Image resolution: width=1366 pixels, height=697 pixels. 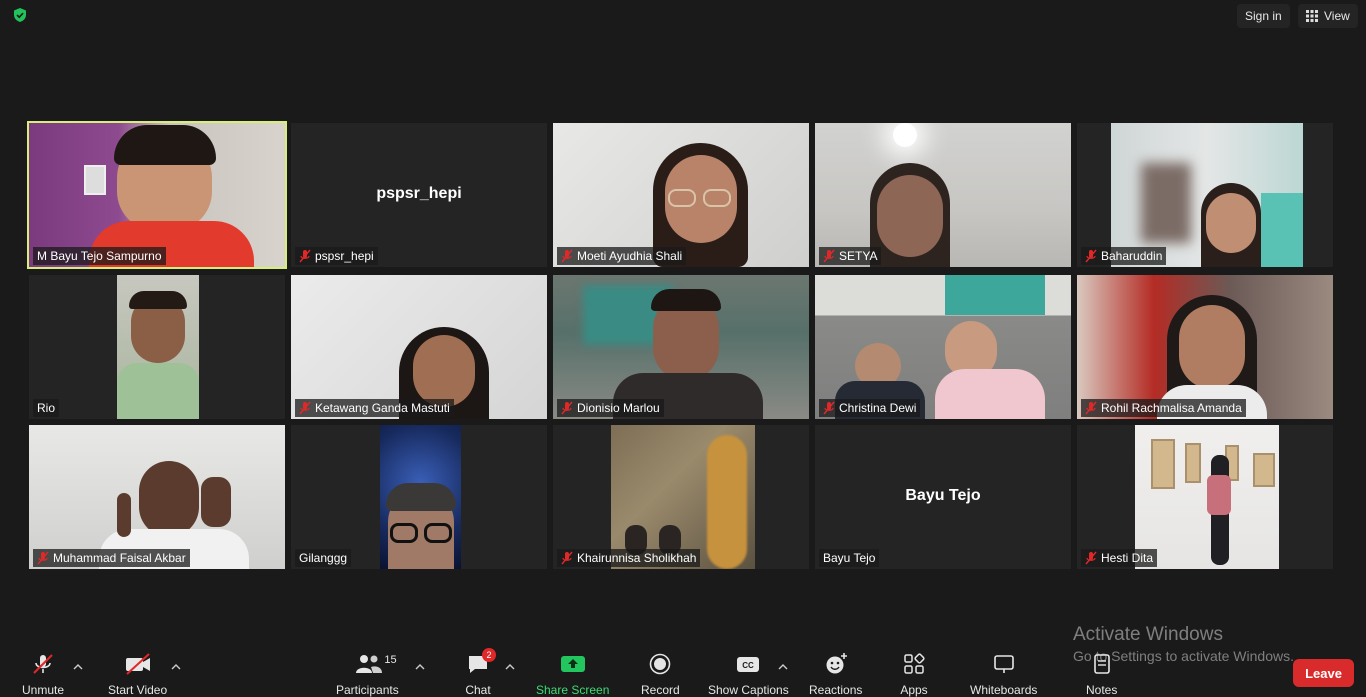 I want to click on show-captions-button: CC Show Captions, so click(x=748, y=673).